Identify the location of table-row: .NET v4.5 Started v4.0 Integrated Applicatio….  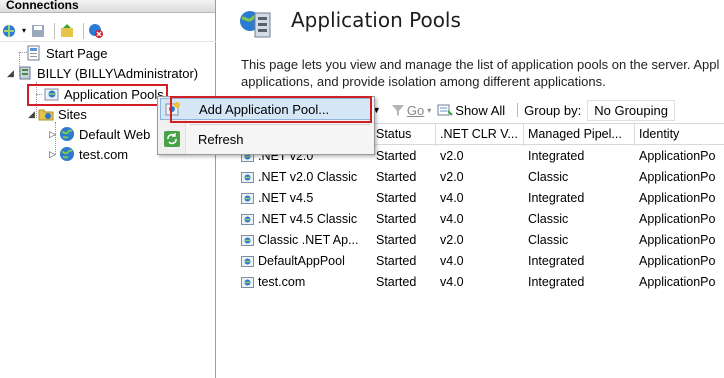
(480, 198).